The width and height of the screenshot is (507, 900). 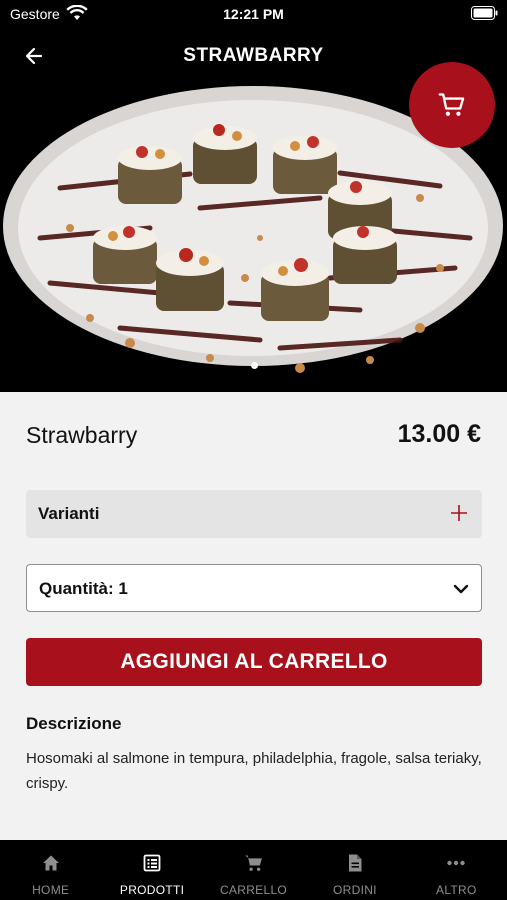 What do you see at coordinates (74, 723) in the screenshot?
I see `description-heading: Descrizione` at bounding box center [74, 723].